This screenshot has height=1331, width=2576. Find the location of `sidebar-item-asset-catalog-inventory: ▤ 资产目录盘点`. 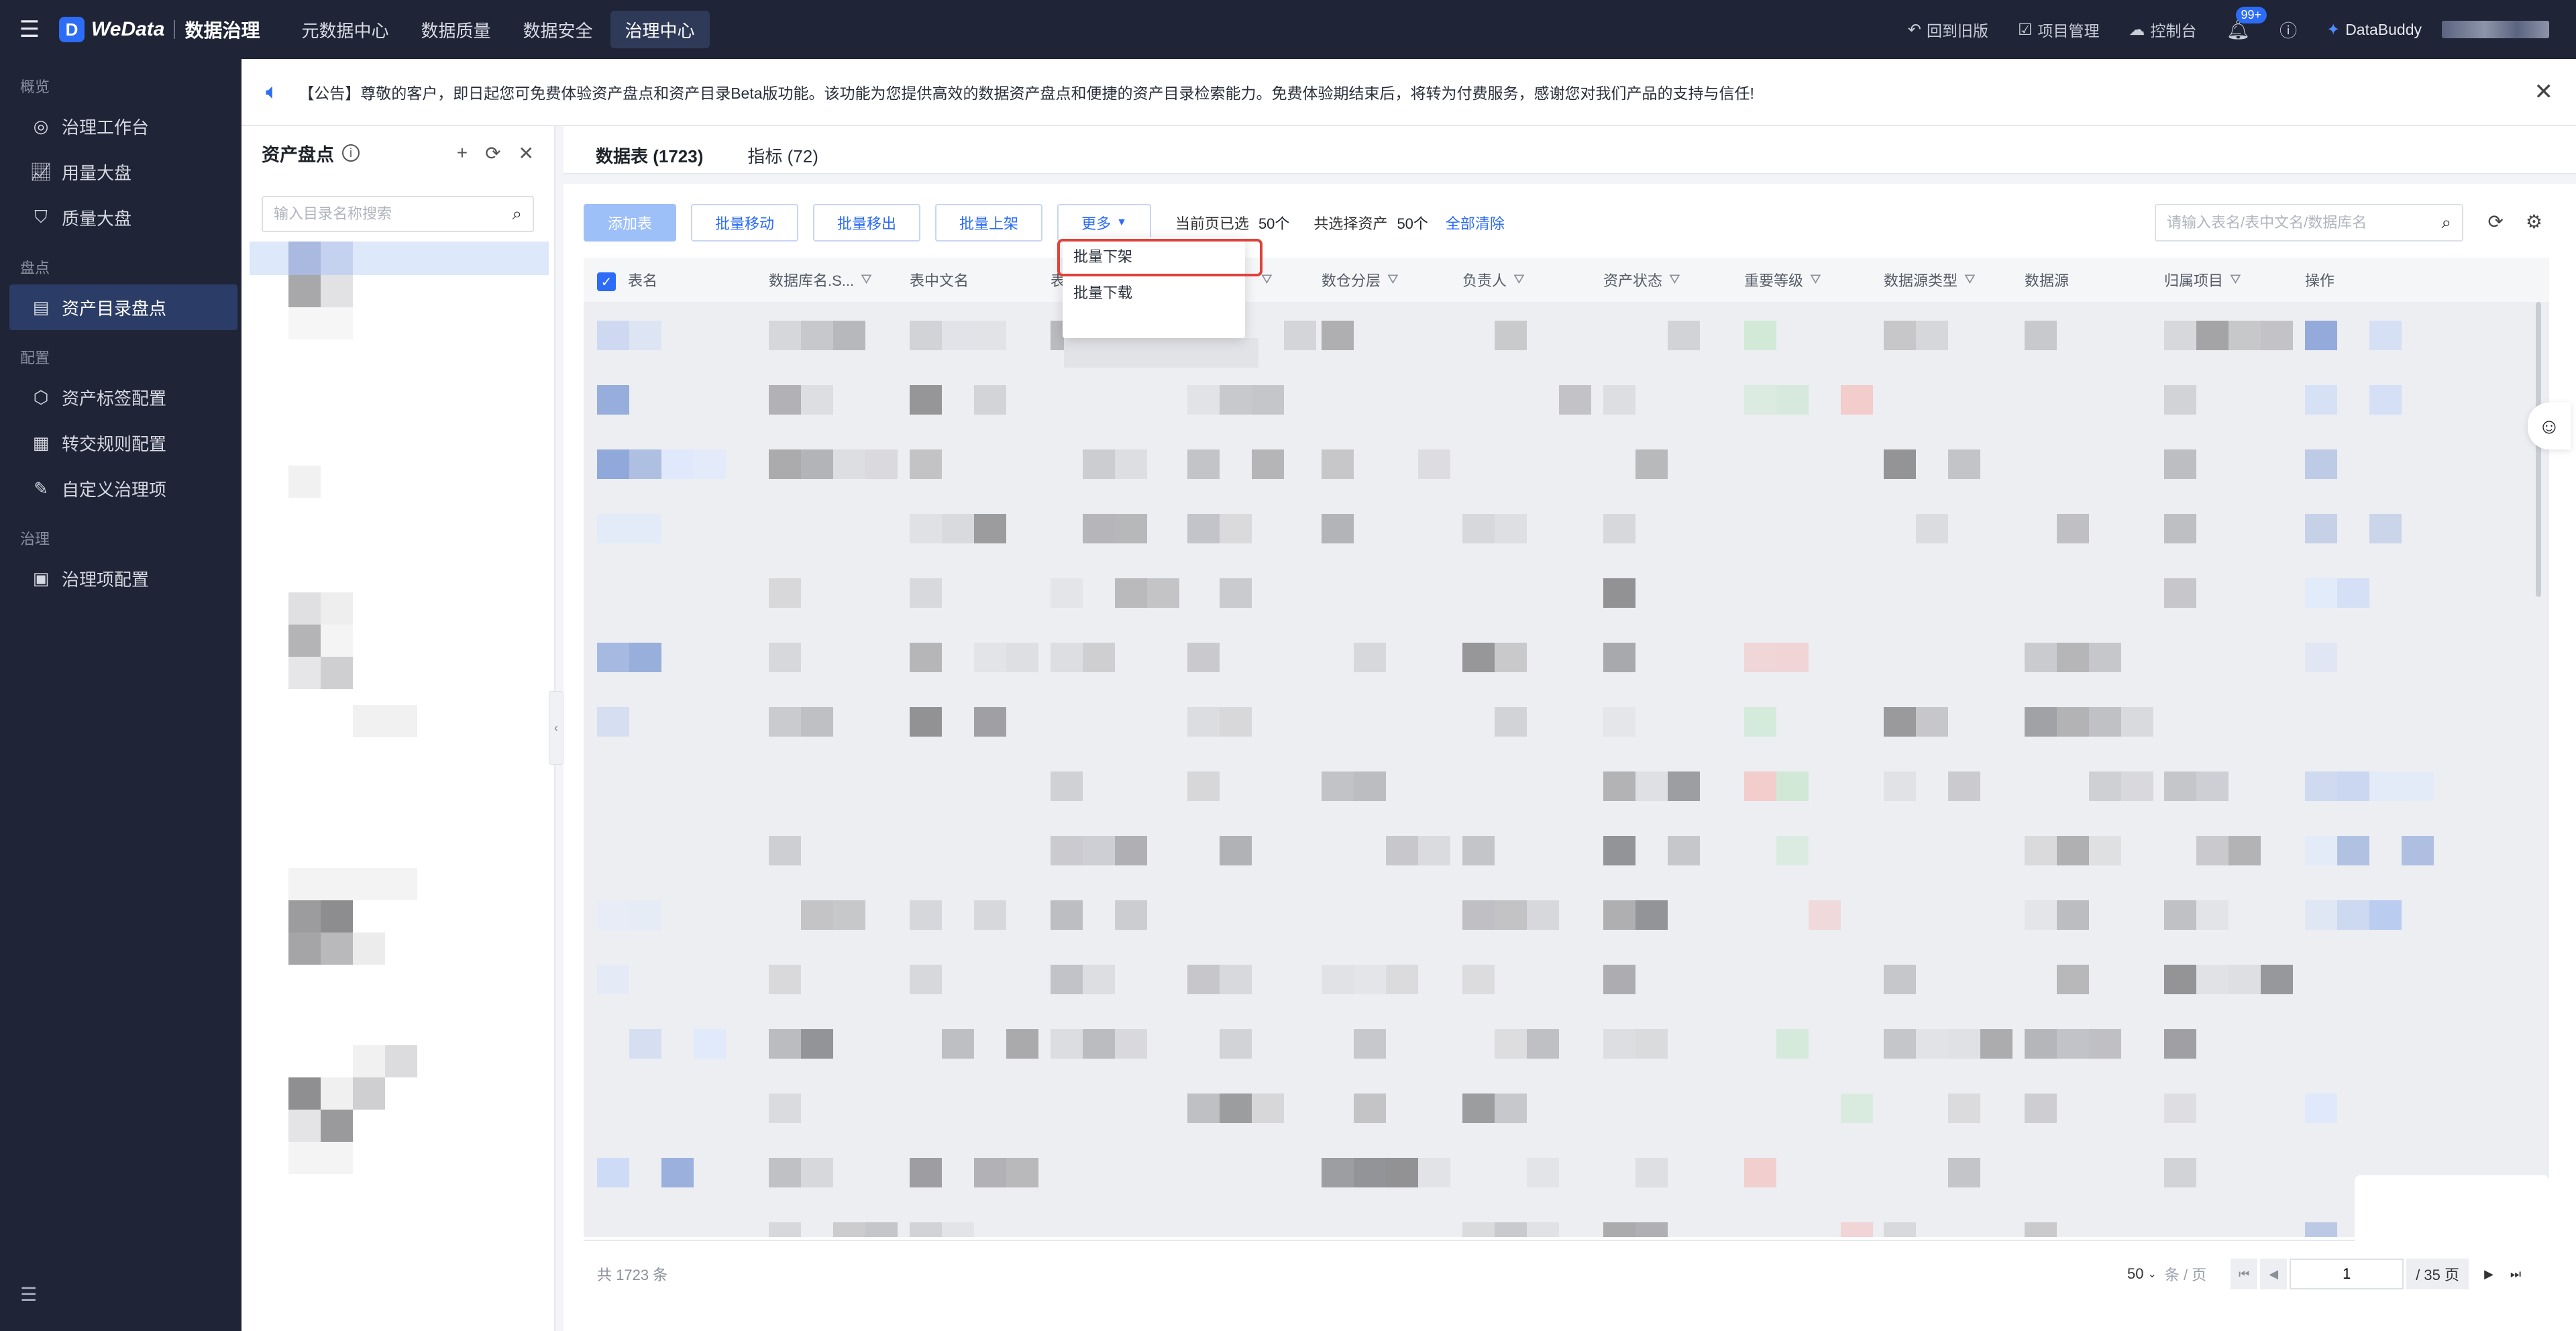

sidebar-item-asset-catalog-inventory: ▤ 资产目录盘点 is located at coordinates (123, 307).